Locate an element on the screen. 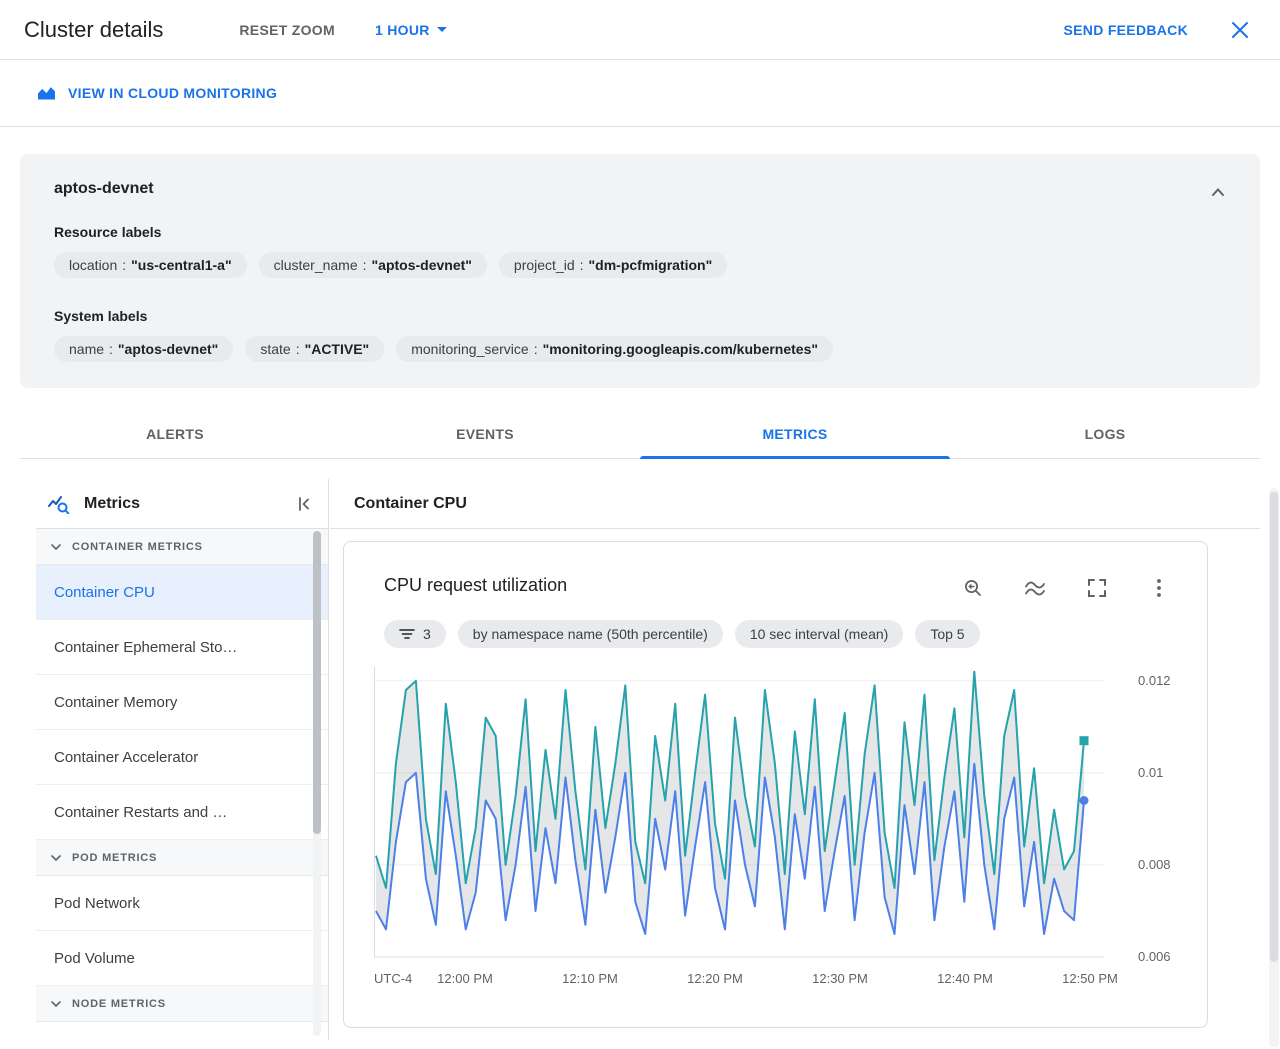 The width and height of the screenshot is (1280, 1049). y-axis-label: 0.008 is located at coordinates (1154, 864).